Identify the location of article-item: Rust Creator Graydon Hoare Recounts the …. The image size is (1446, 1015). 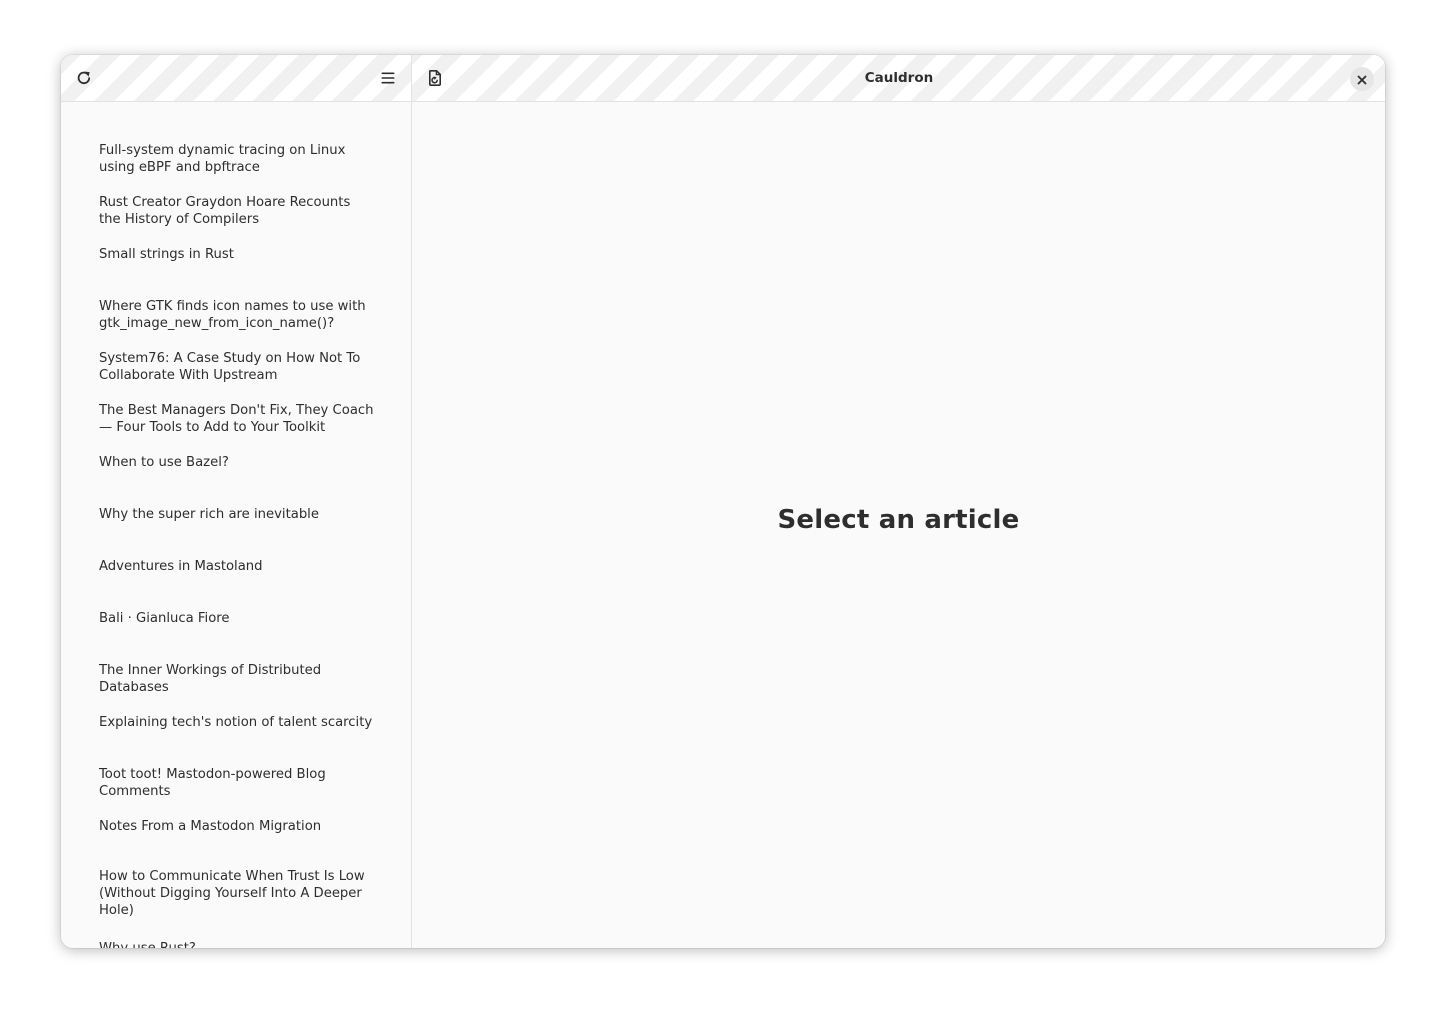
(237, 211).